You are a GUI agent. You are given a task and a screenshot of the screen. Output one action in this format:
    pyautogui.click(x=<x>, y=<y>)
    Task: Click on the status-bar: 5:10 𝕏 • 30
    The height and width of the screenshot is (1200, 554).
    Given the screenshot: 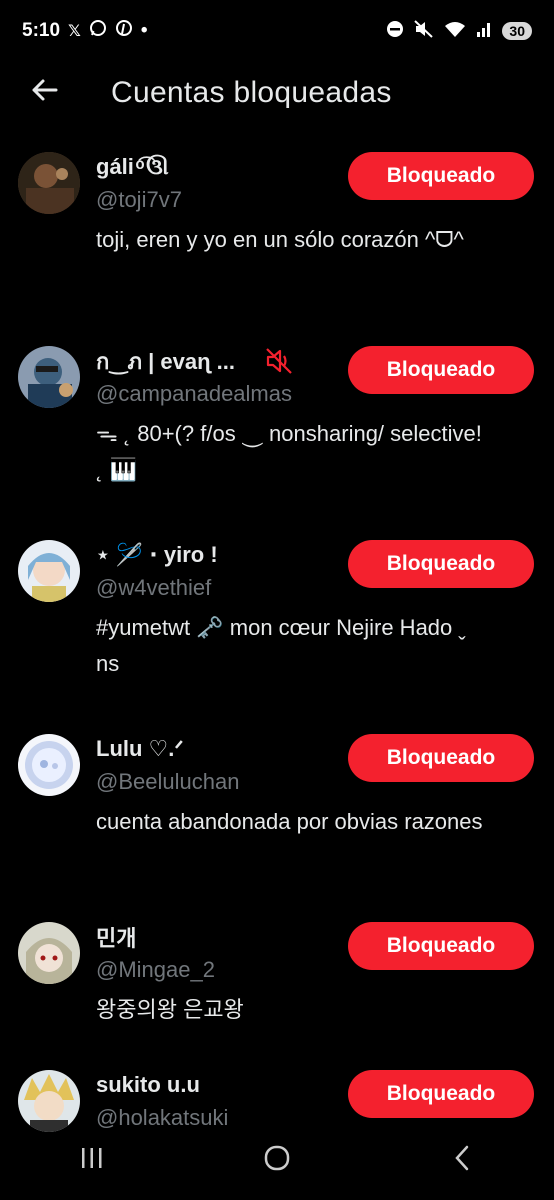 What is the action you would take?
    pyautogui.click(x=277, y=31)
    